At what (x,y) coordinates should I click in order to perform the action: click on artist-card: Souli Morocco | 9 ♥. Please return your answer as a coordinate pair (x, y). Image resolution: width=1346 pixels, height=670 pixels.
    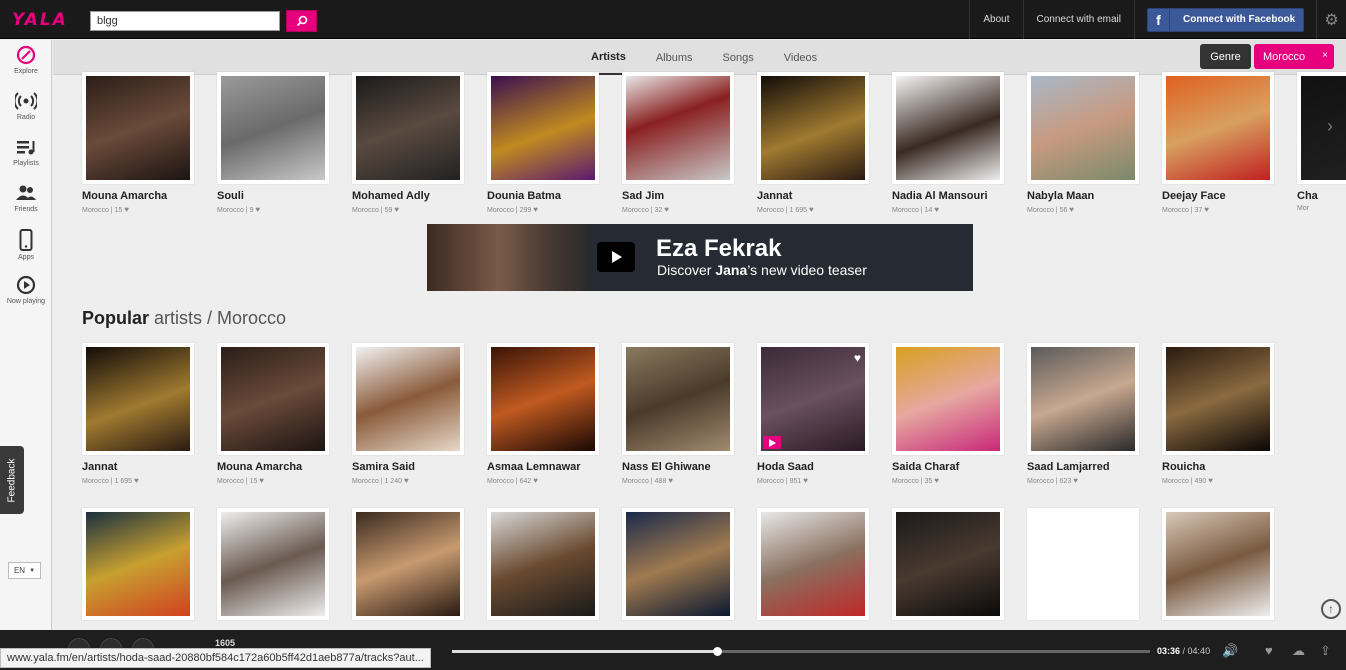
    Looking at the image, I should click on (273, 143).